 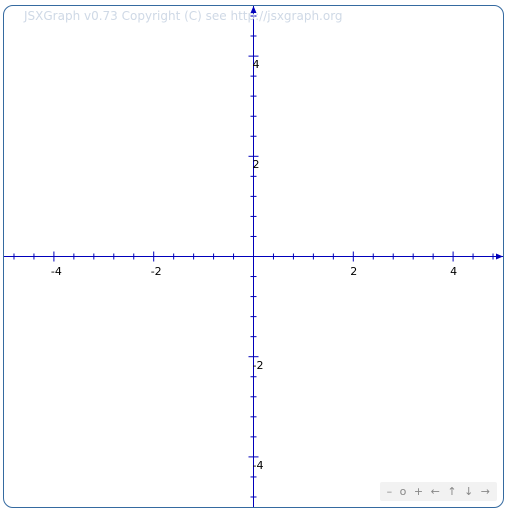 What do you see at coordinates (156, 271) in the screenshot?
I see `x-tick-label: -2` at bounding box center [156, 271].